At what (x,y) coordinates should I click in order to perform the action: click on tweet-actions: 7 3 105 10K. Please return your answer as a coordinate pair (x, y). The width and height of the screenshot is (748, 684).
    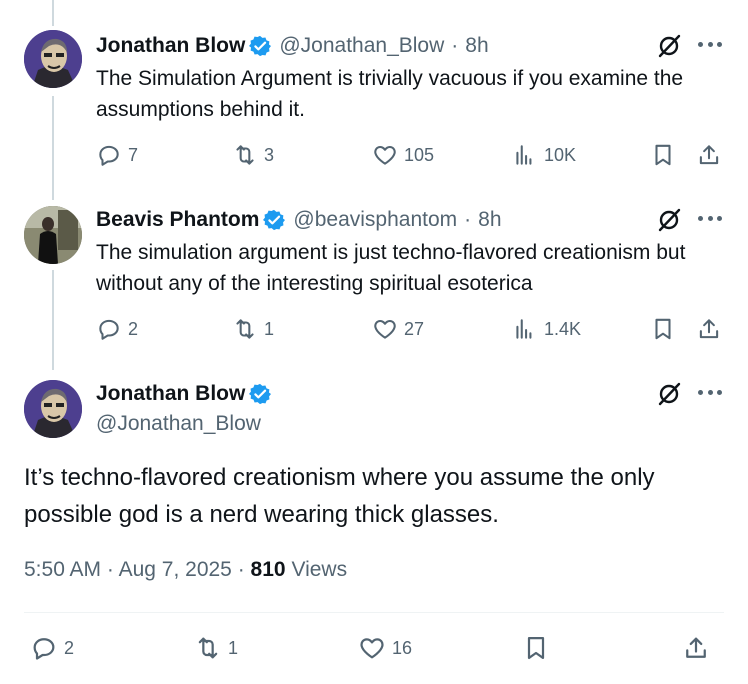
    Looking at the image, I should click on (411, 157).